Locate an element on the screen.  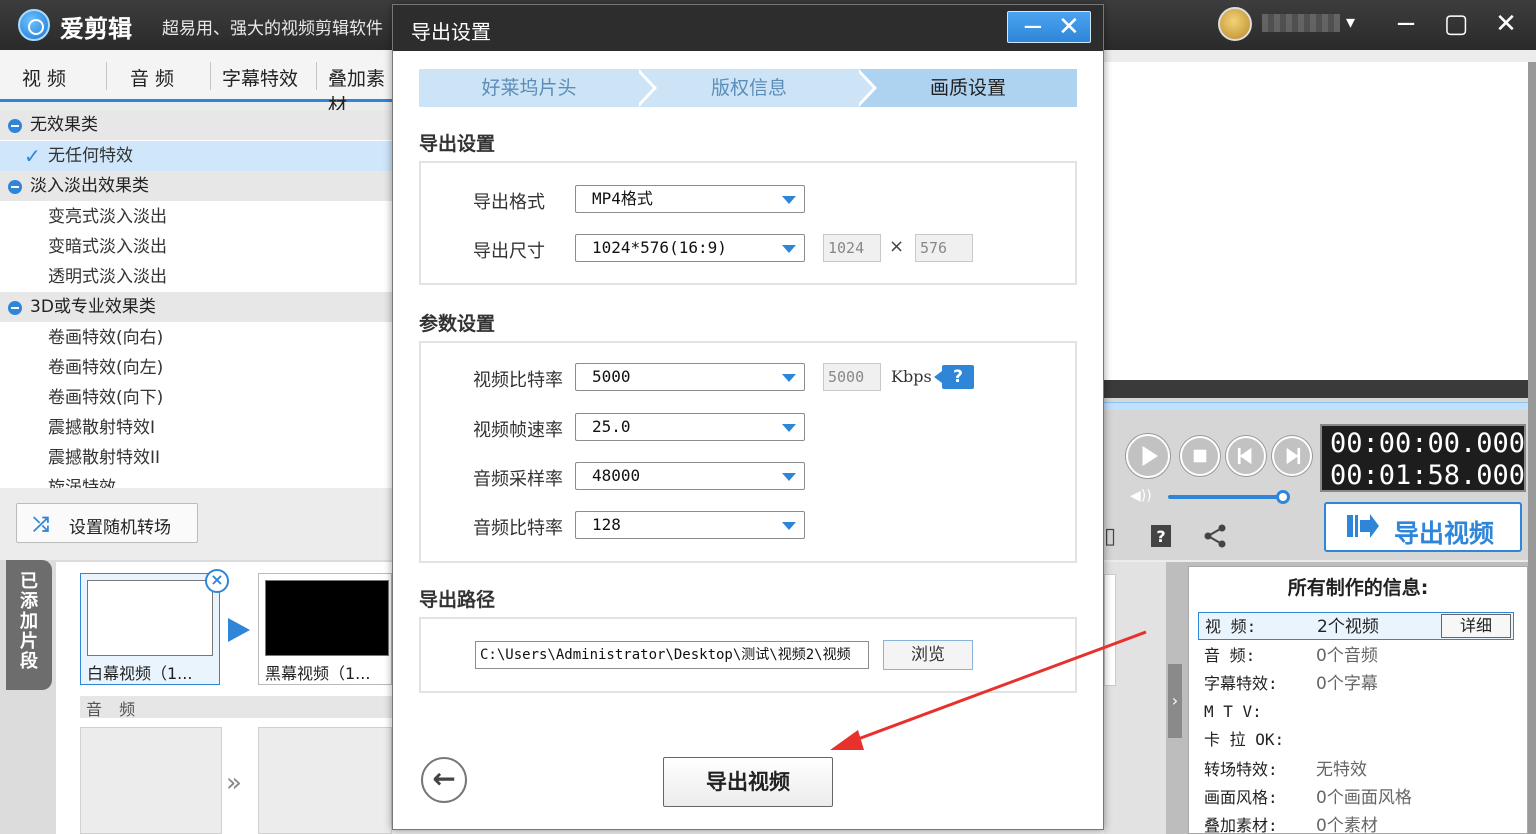
info-key: 转场特效: is located at coordinates (1241, 769).